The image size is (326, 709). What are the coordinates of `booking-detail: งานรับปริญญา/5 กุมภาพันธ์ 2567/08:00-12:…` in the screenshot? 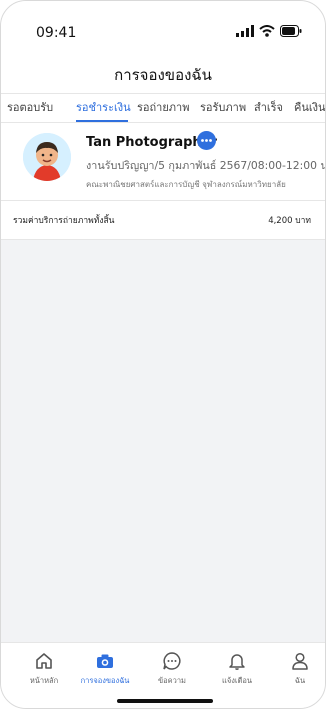 It's located at (206, 165).